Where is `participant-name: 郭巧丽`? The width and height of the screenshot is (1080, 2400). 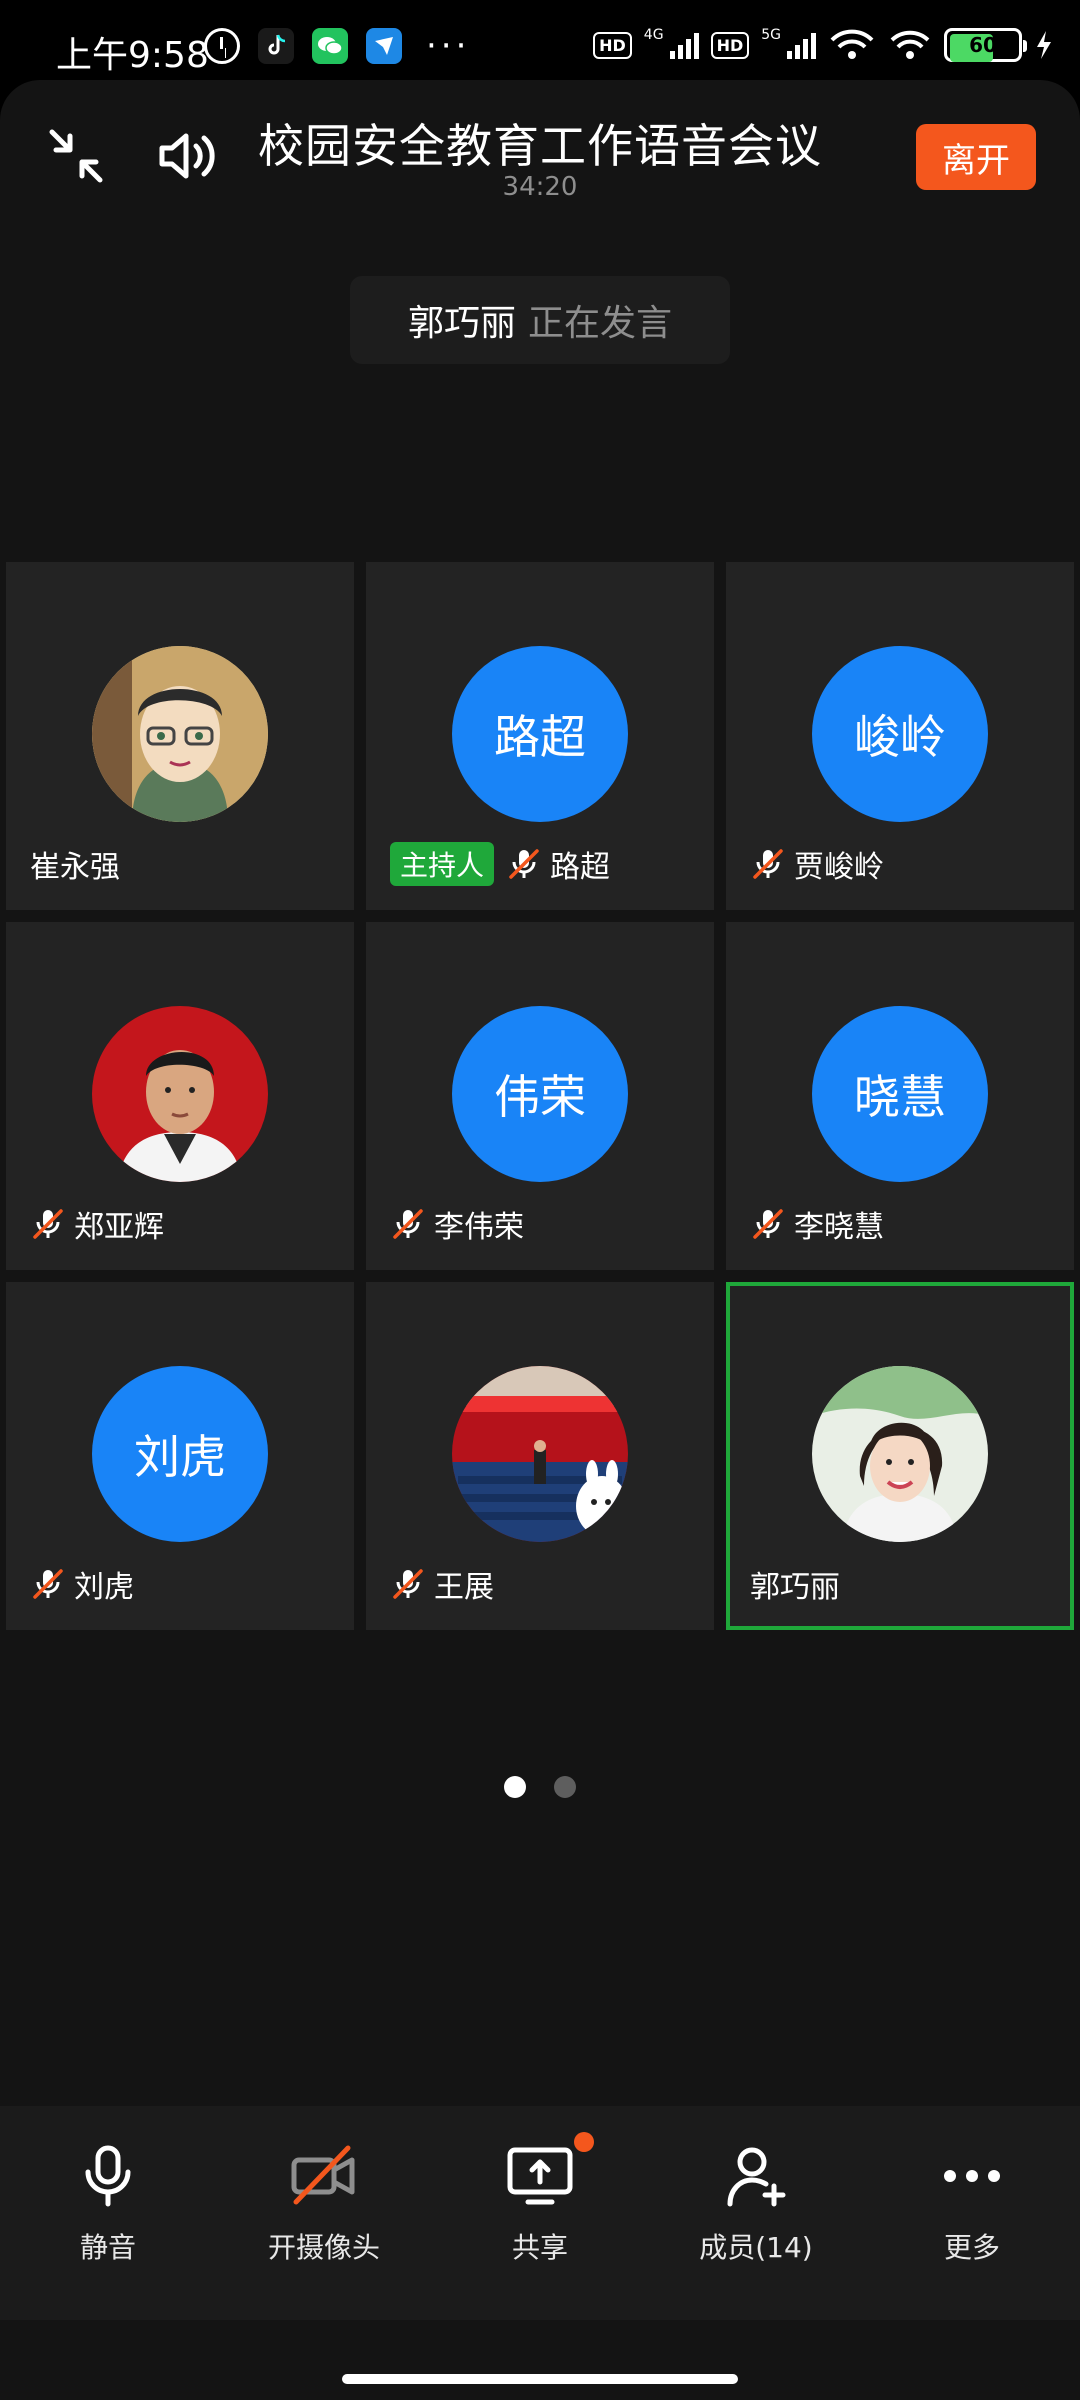
participant-name: 郭巧丽 is located at coordinates (795, 1587).